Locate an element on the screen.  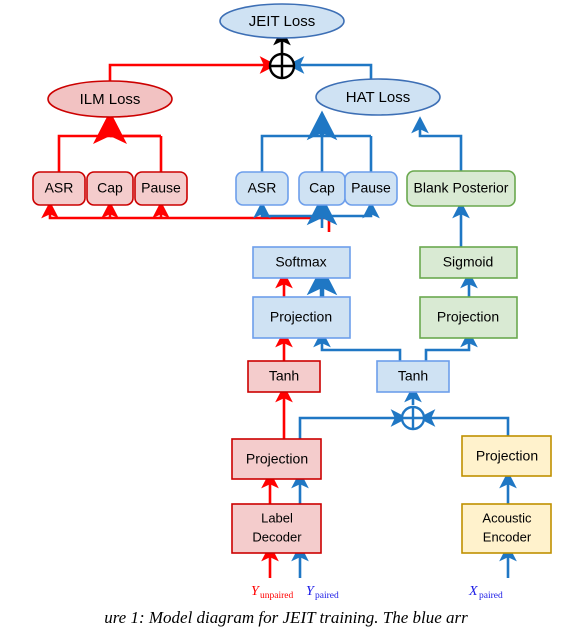
sigmoid-label: Sigmoid is located at coordinates (468, 262).